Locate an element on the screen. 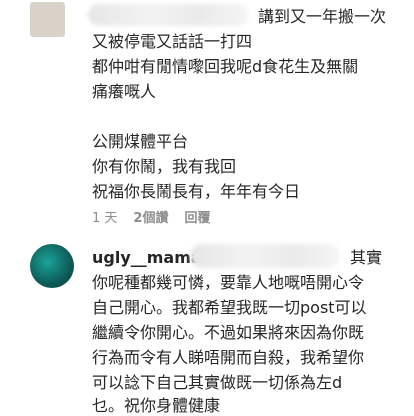 Image resolution: width=414 pixels, height=416 pixels. comment-username: ugly__mama is located at coordinates (147, 258).